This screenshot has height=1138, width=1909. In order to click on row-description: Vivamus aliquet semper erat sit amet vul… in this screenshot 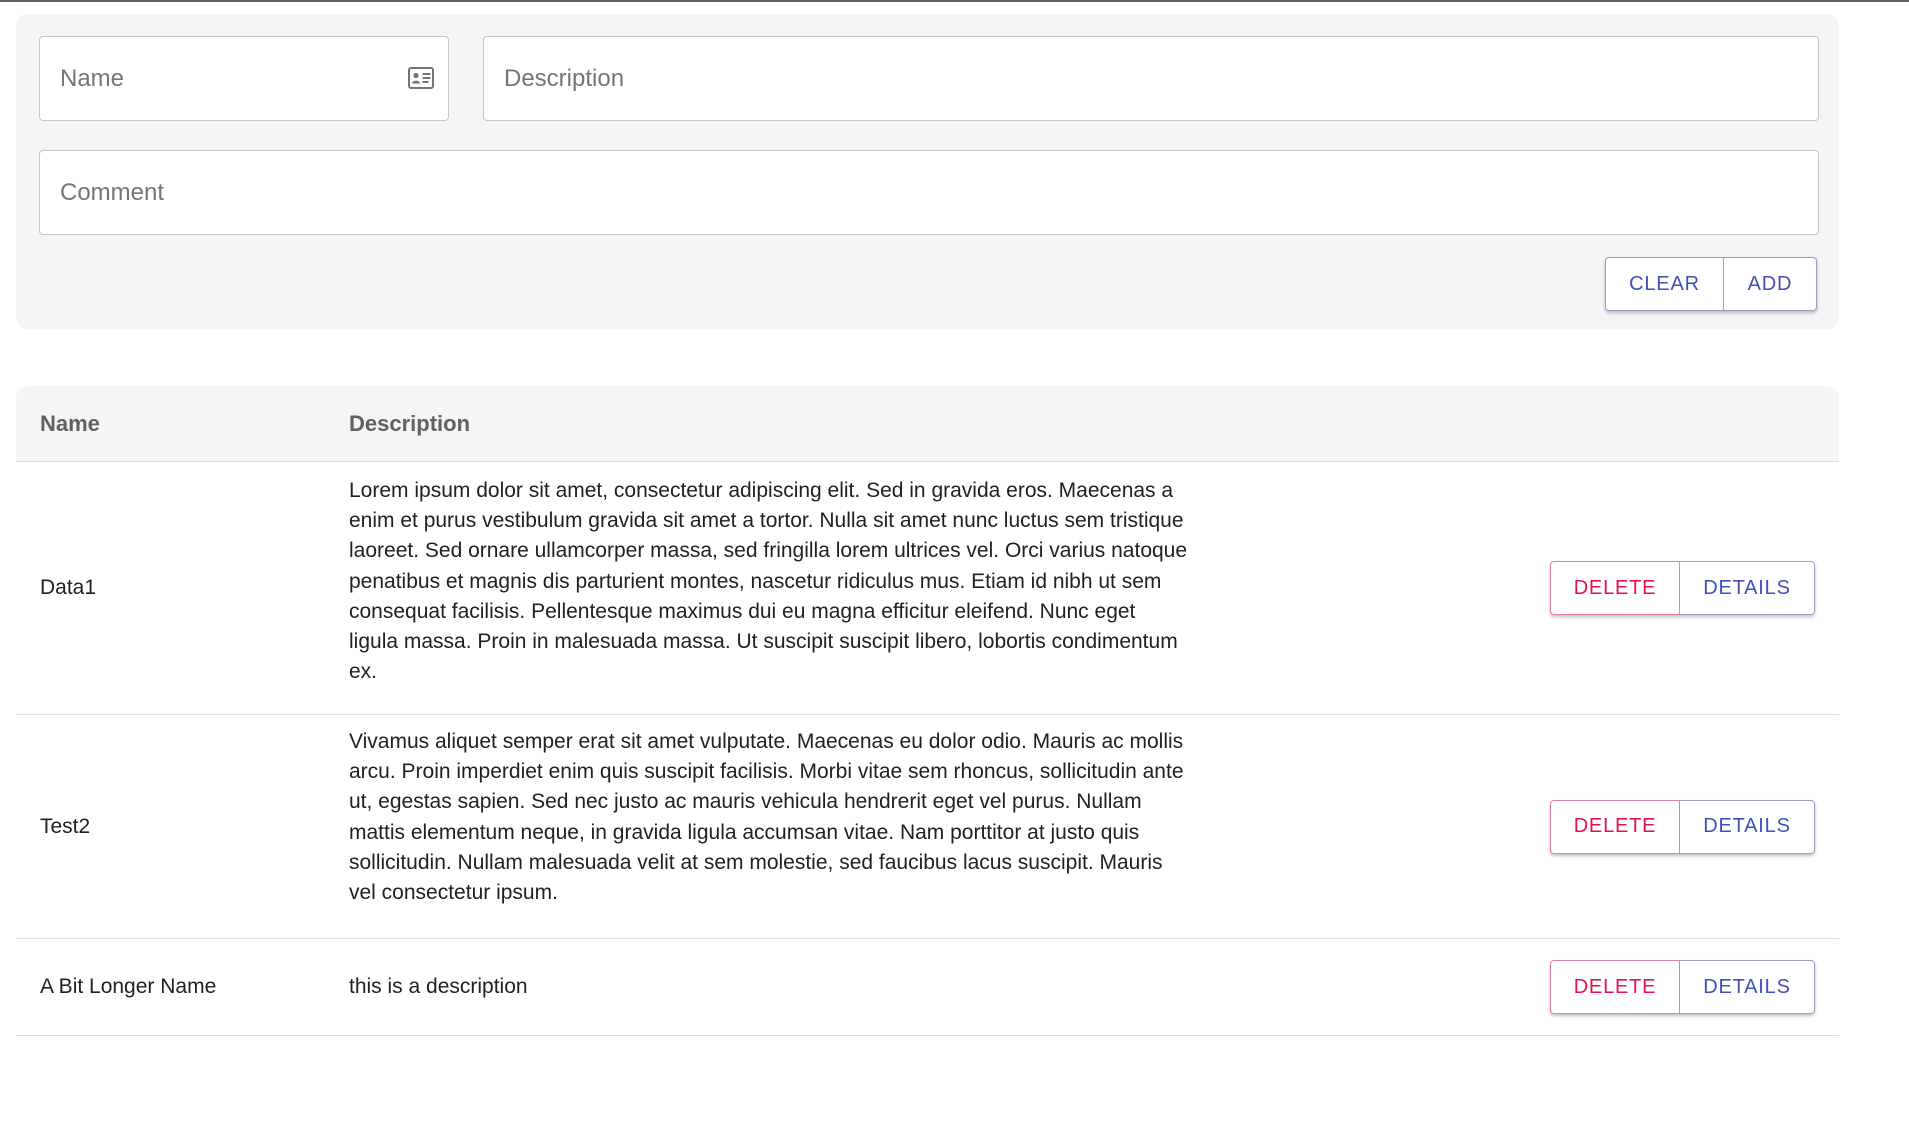, I will do `click(766, 817)`.